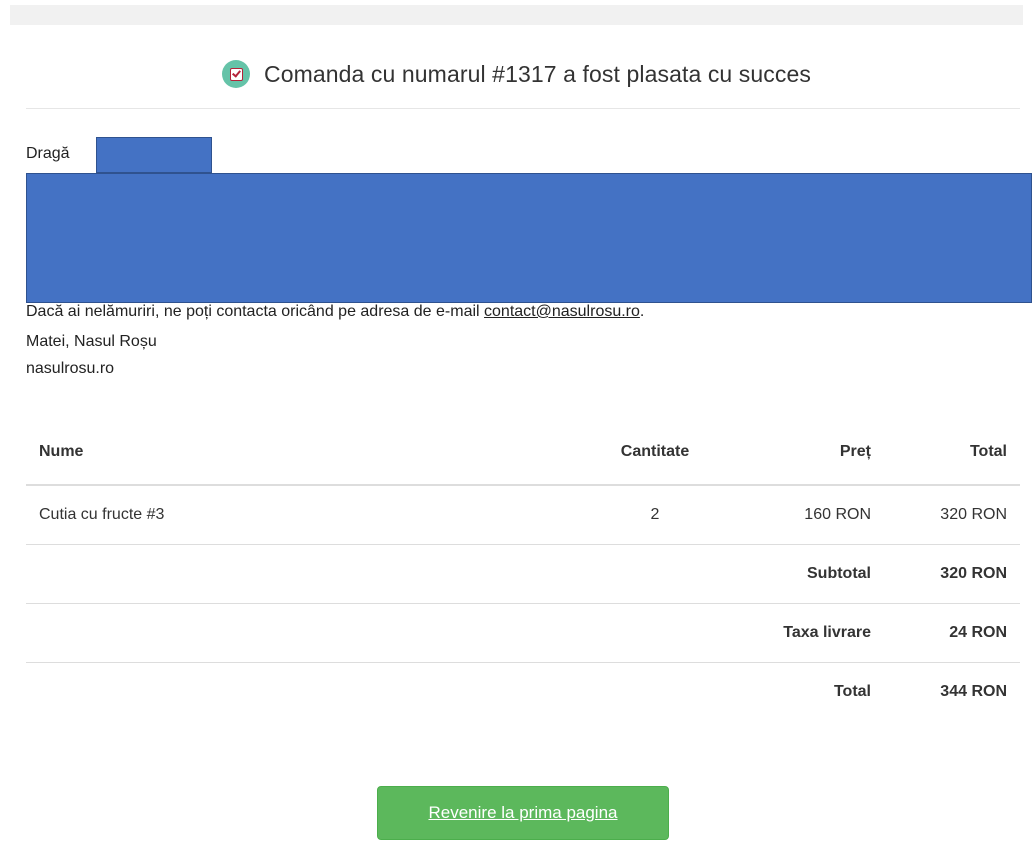 This screenshot has height=848, width=1033. I want to click on top-bar, so click(516, 15).